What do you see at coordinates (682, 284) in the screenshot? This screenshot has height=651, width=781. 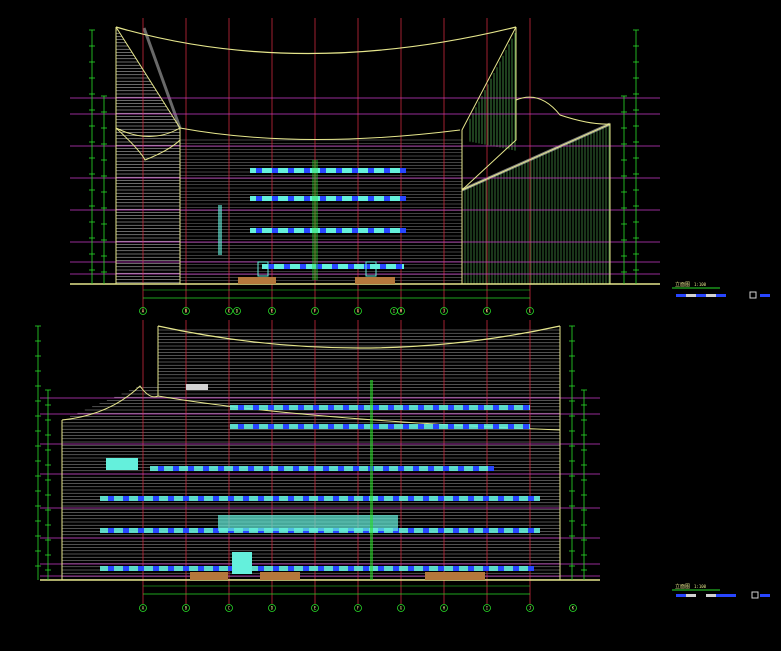 I see `top-elevation-title: 立面图` at bounding box center [682, 284].